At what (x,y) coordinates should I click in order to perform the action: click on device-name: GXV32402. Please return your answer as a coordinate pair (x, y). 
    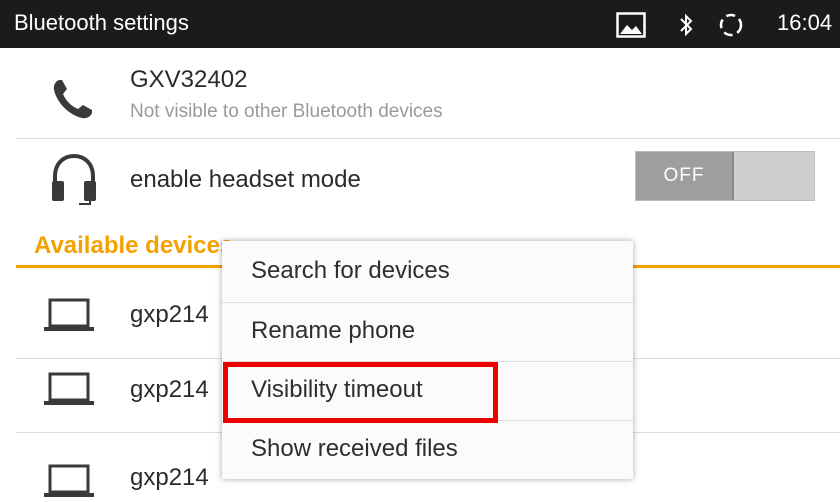
    Looking at the image, I should click on (189, 79).